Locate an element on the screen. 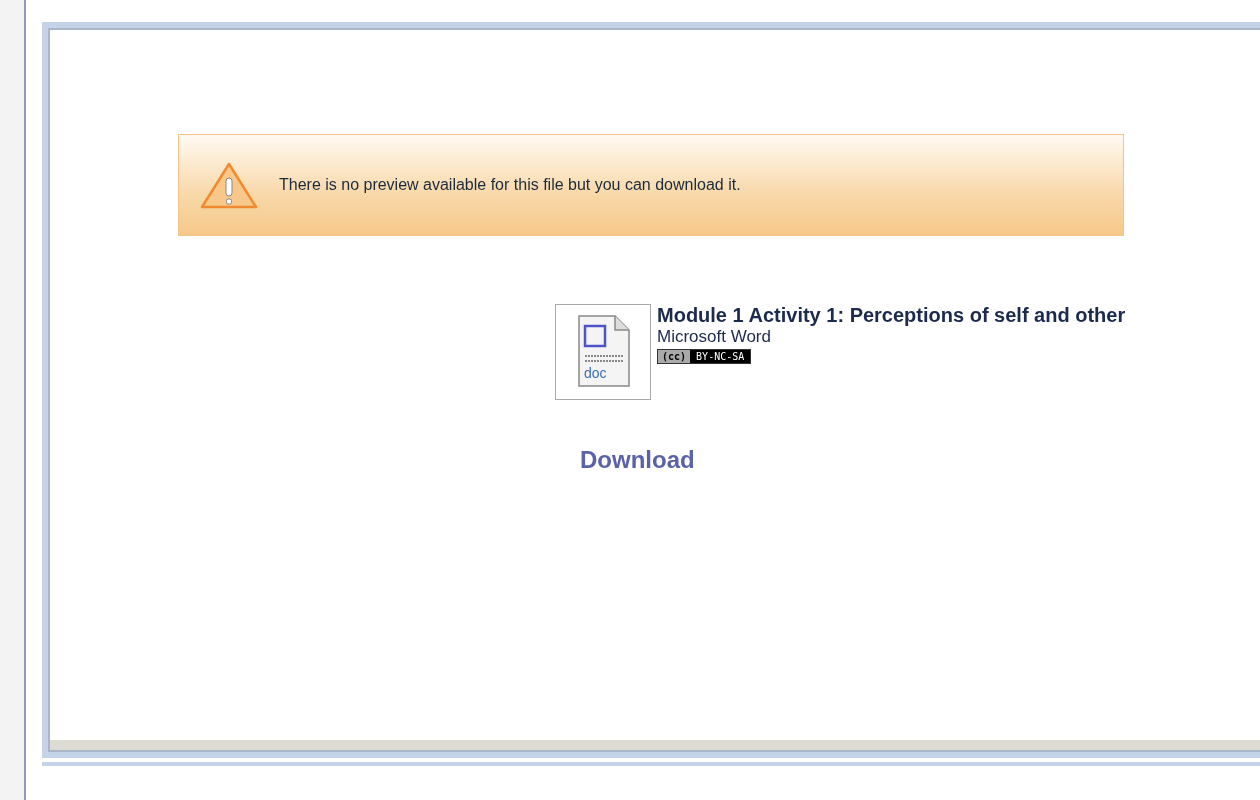 Image resolution: width=1260 pixels, height=800 pixels. document-icon is located at coordinates (603, 352).